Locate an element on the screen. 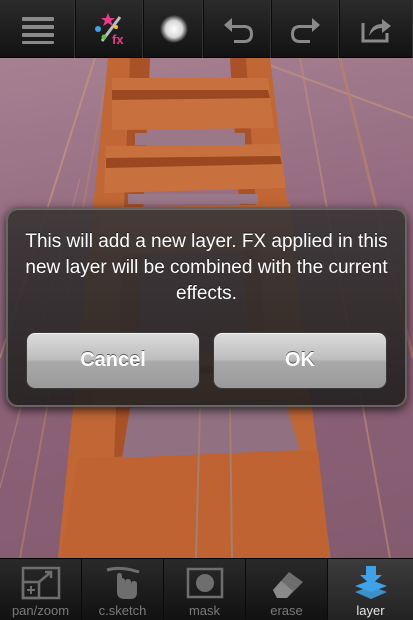 This screenshot has height=620, width=413. tab-erase: erase is located at coordinates (287, 589).